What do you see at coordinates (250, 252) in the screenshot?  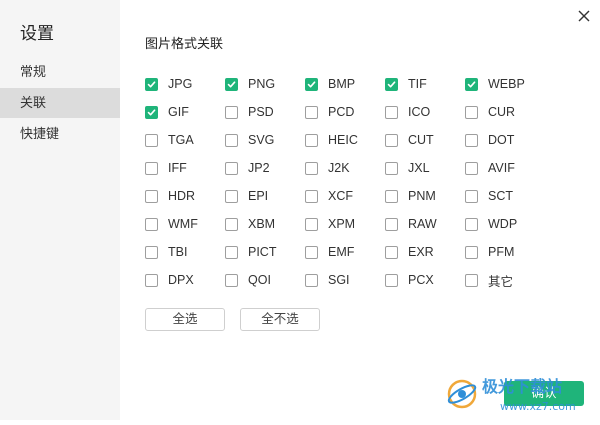 I see `format-checkbox-pict: PICT` at bounding box center [250, 252].